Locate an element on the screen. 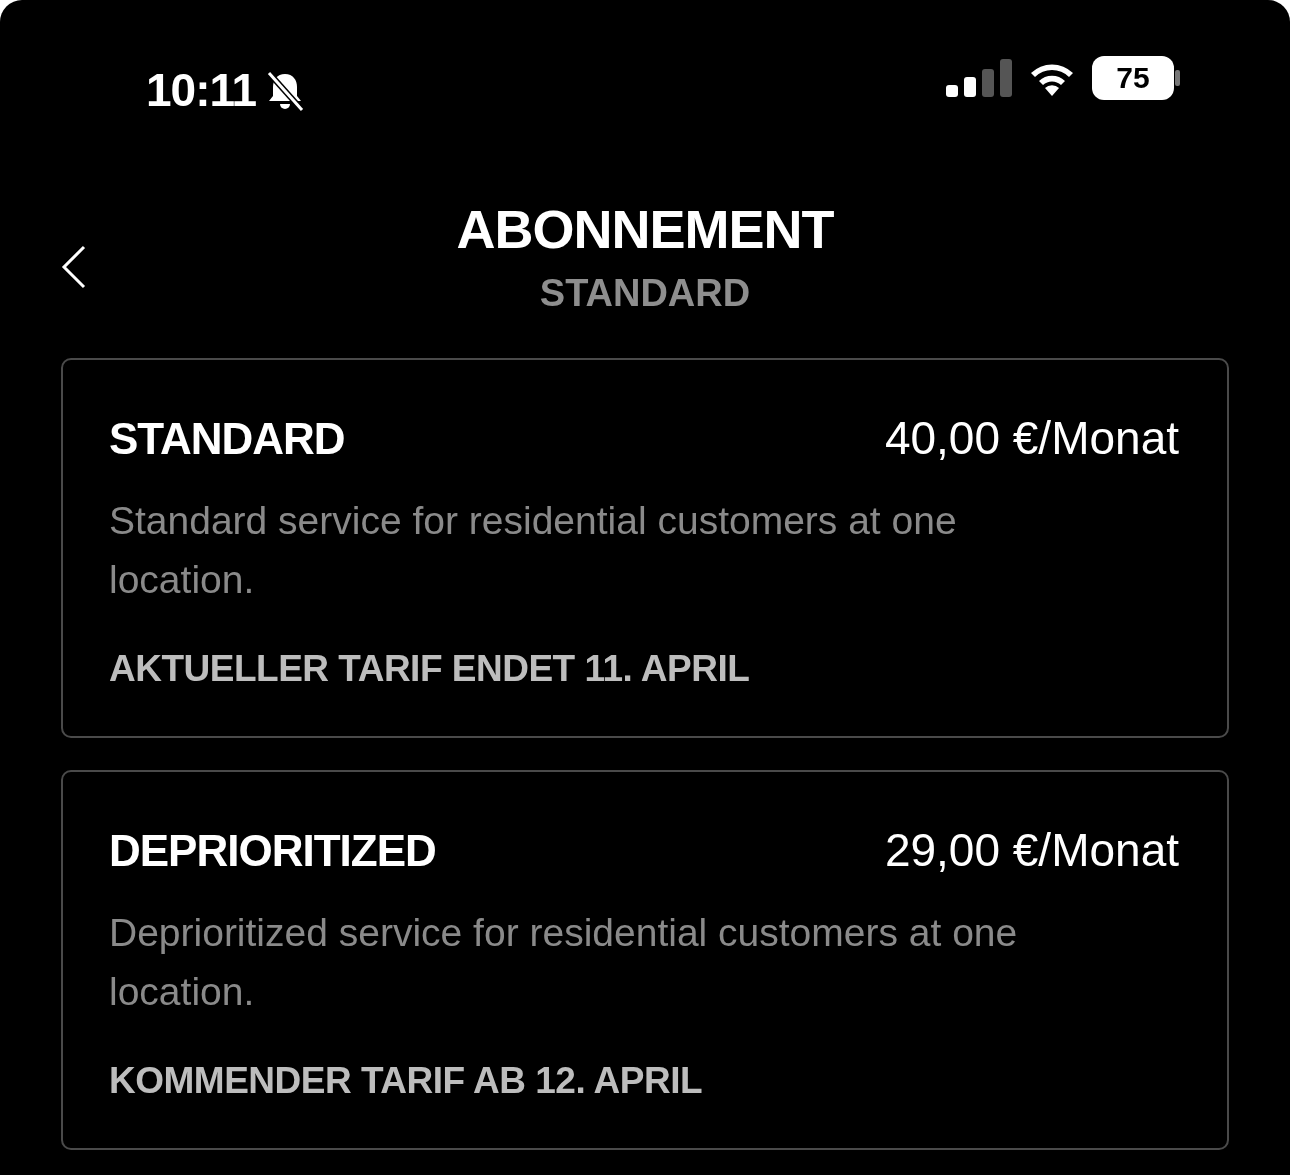 This screenshot has height=1175, width=1290. plan-name: DEPRIORITIZED is located at coordinates (272, 850).